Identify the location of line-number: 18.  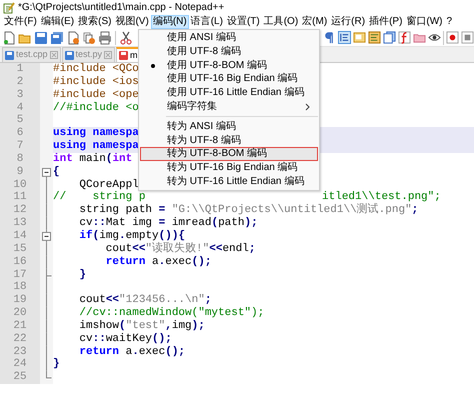
(20, 287).